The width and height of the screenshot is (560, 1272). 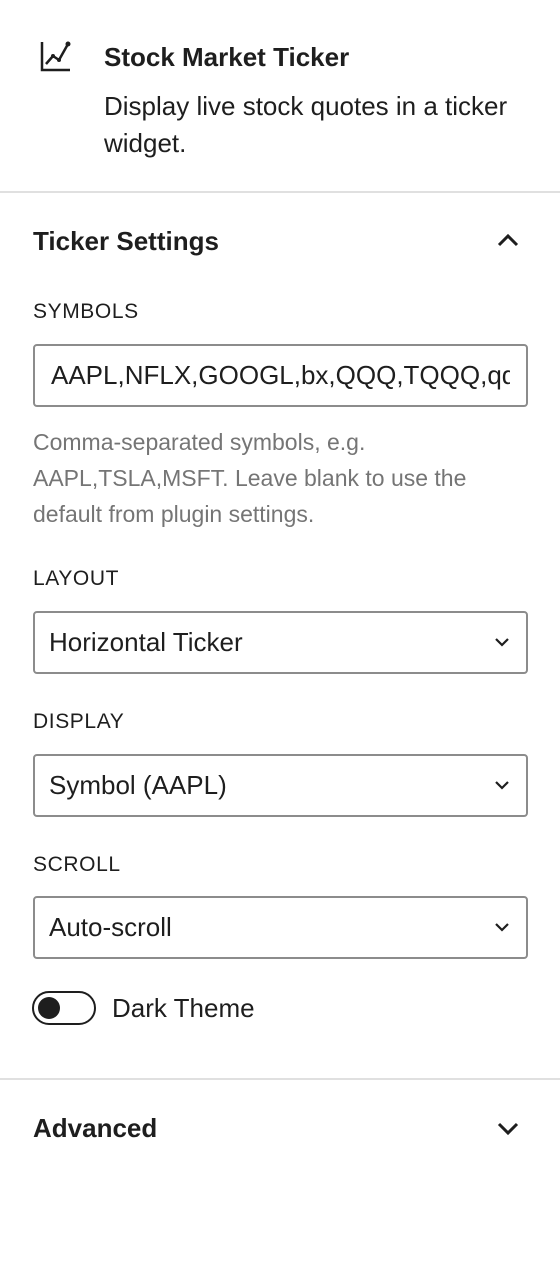 I want to click on layout-select-value: Horizontal Ticker, so click(x=146, y=642).